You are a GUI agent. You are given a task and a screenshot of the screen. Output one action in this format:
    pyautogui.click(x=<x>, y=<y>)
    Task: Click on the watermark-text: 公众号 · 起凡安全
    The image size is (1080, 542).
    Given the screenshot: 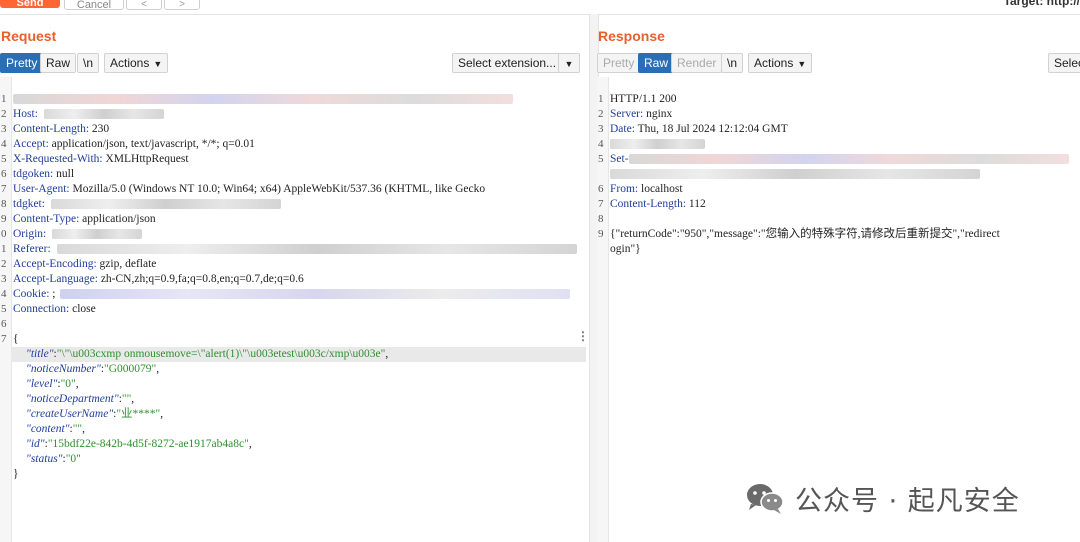 What is the action you would take?
    pyautogui.click(x=907, y=501)
    